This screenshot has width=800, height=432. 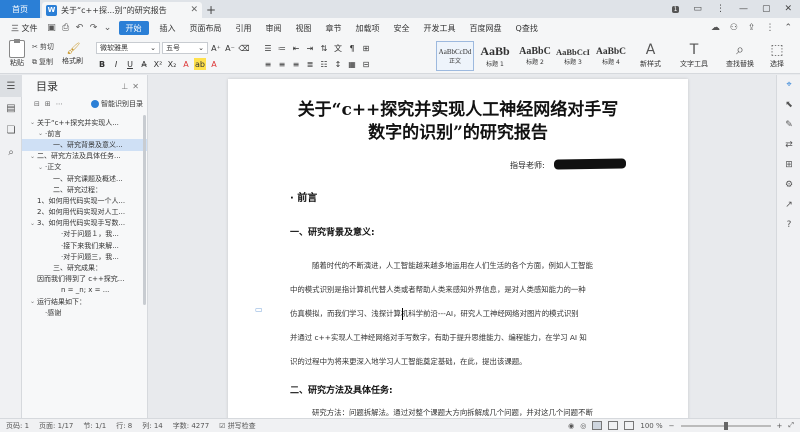 What do you see at coordinates (116, 64) in the screenshot?
I see `italic-icon: I` at bounding box center [116, 64].